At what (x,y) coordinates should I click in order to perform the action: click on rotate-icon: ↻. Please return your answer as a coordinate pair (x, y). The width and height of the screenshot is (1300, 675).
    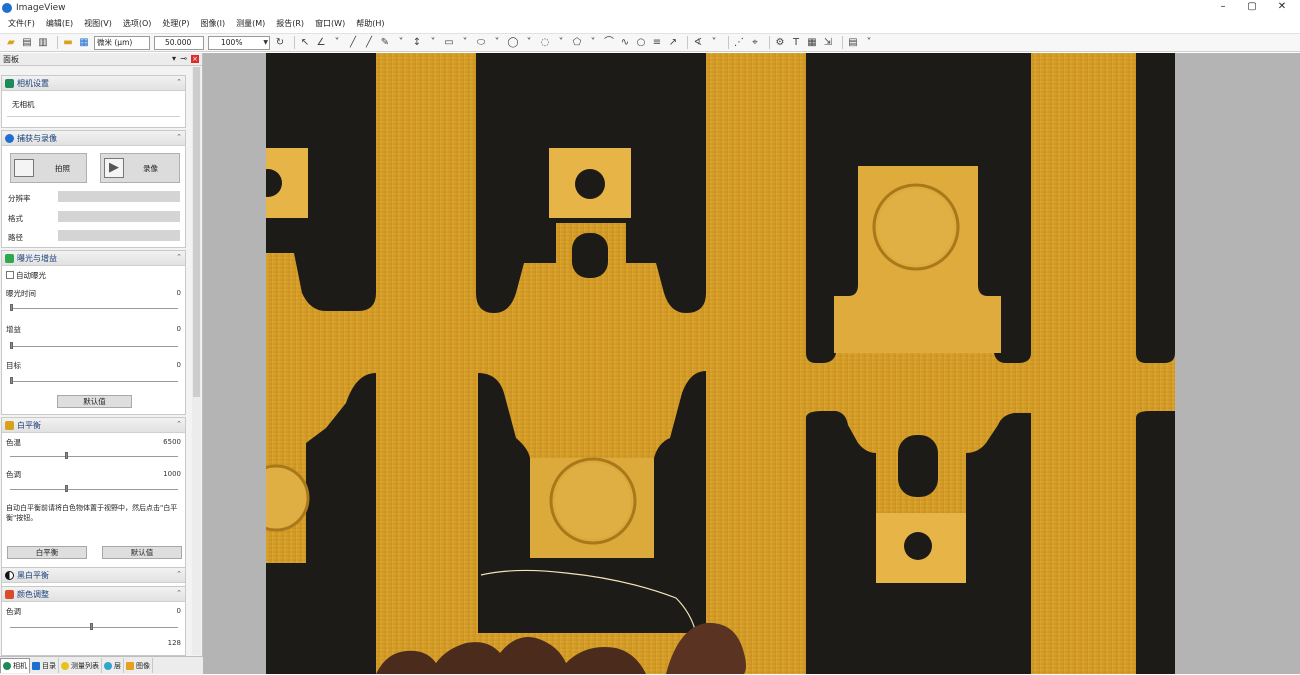
    Looking at the image, I should click on (280, 43).